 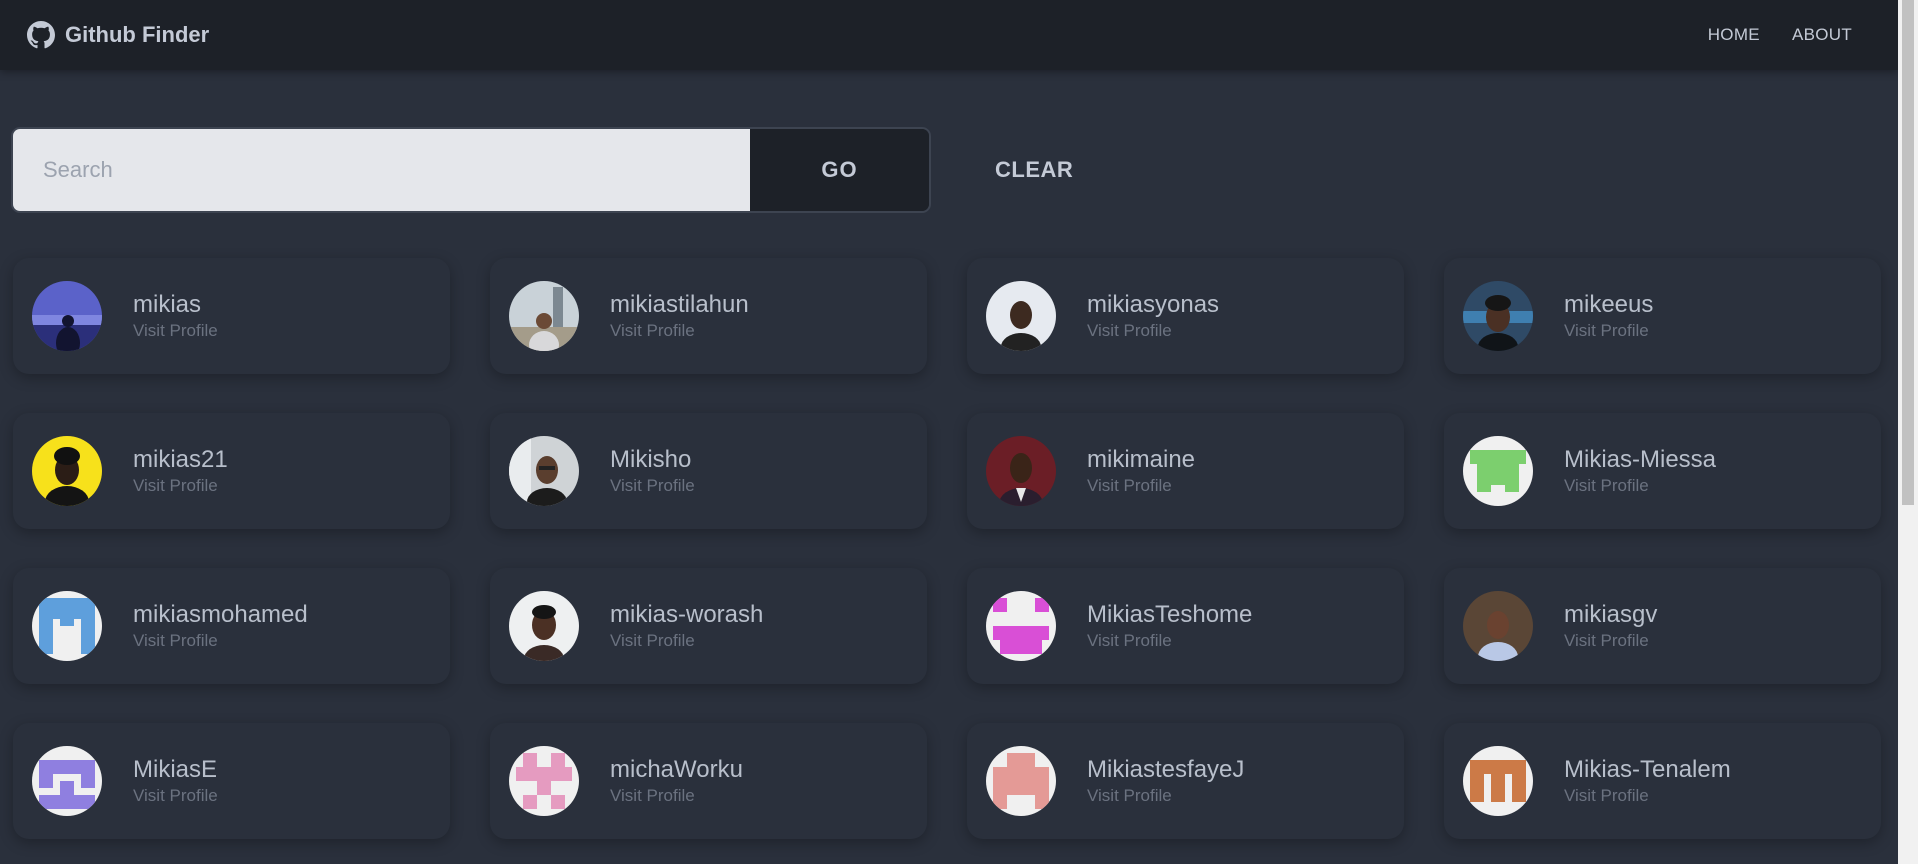 What do you see at coordinates (231, 471) in the screenshot?
I see `user-card: mikias21 Visit Profile` at bounding box center [231, 471].